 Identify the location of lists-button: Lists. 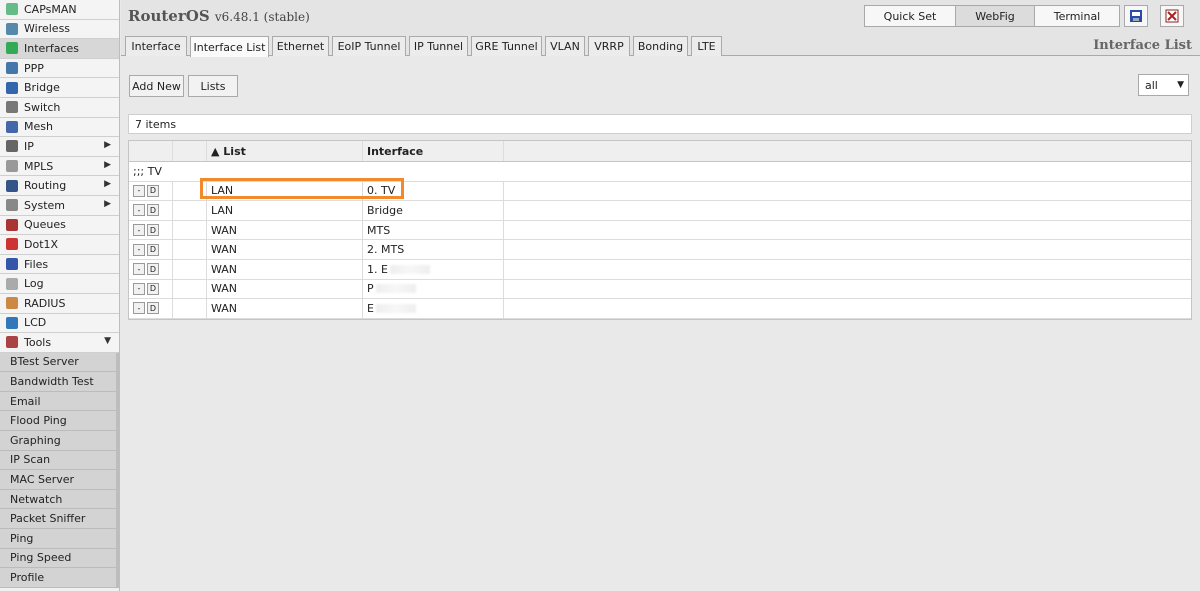
(213, 86).